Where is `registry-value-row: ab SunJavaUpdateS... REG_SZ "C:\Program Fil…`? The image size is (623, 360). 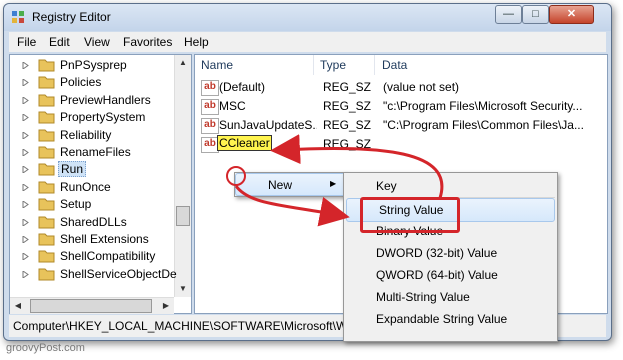 registry-value-row: ab SunJavaUpdateS... REG_SZ "C:\Program Fil… is located at coordinates (401, 125).